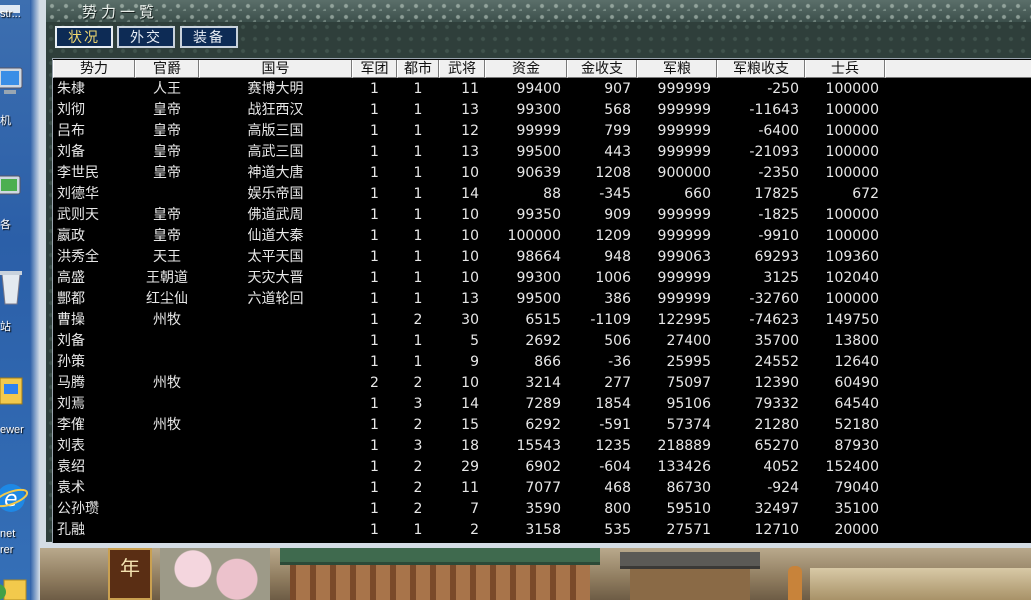 This screenshot has width=1031, height=600. I want to click on cell-provisions: 218889, so click(684, 446).